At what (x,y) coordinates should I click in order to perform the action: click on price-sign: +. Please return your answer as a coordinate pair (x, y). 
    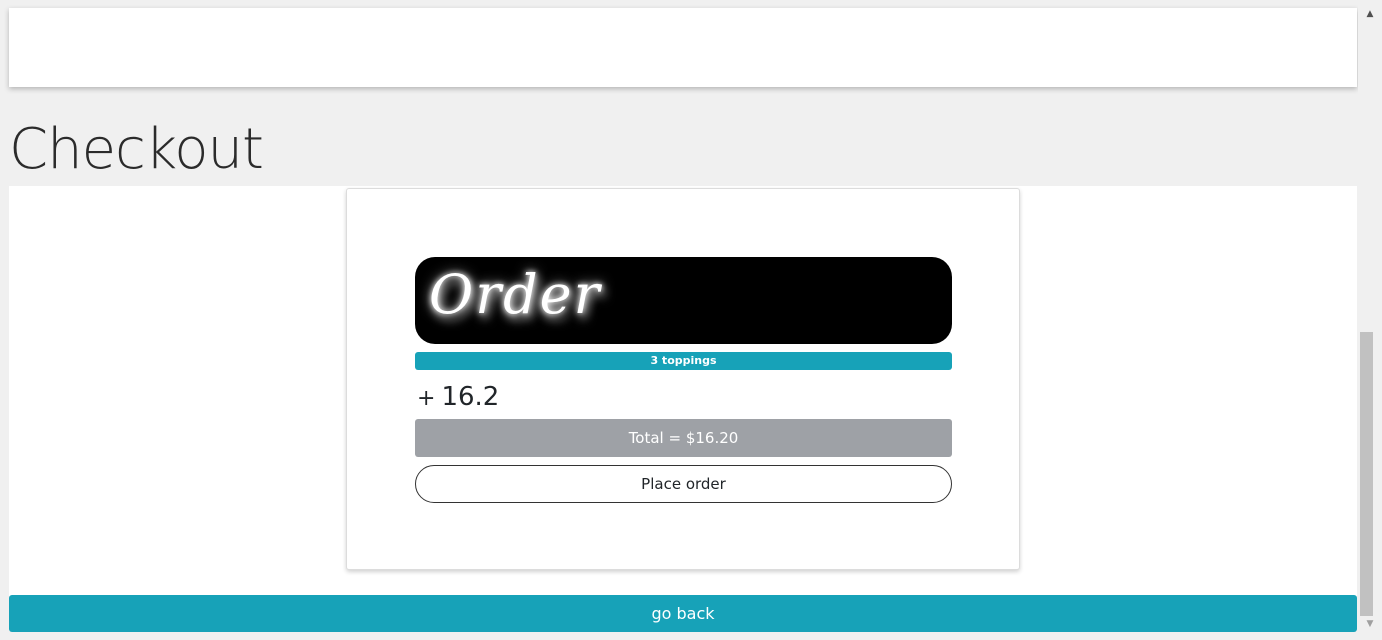
    Looking at the image, I should click on (426, 398).